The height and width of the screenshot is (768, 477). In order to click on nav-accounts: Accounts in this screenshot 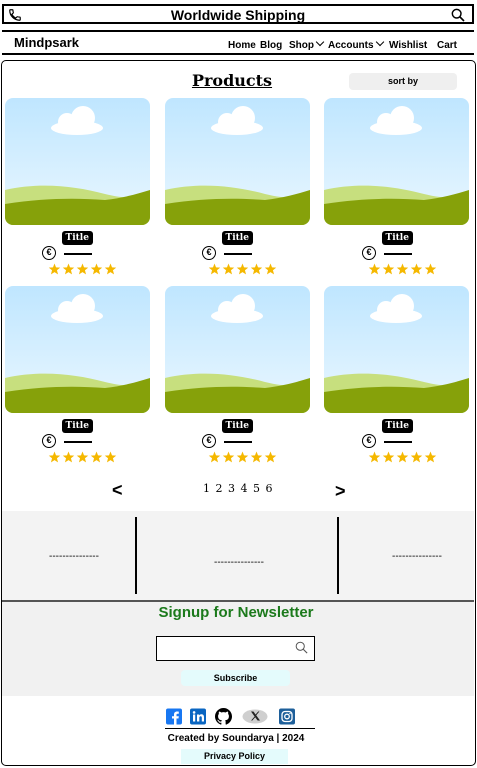, I will do `click(356, 44)`.